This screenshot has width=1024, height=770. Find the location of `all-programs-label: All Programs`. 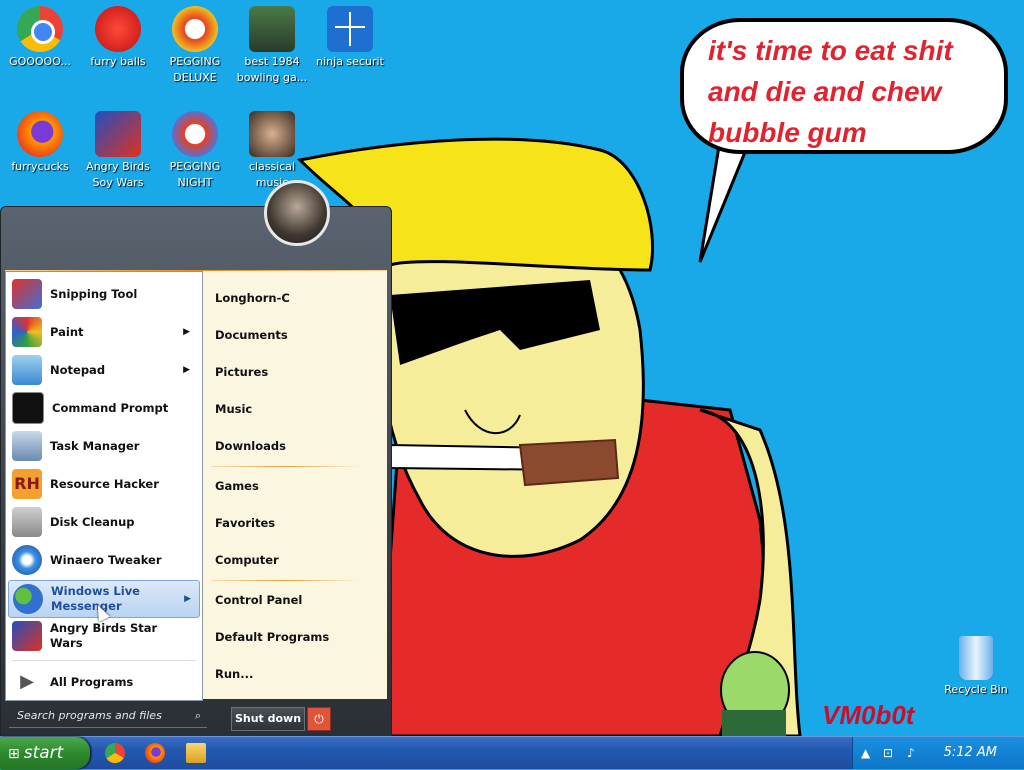

all-programs-label: All Programs is located at coordinates (92, 682).